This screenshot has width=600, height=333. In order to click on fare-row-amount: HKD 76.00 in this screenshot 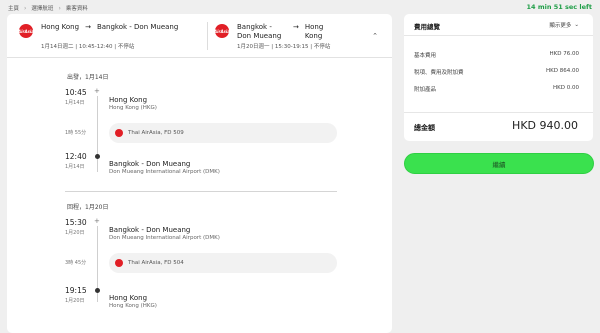, I will do `click(564, 54)`.